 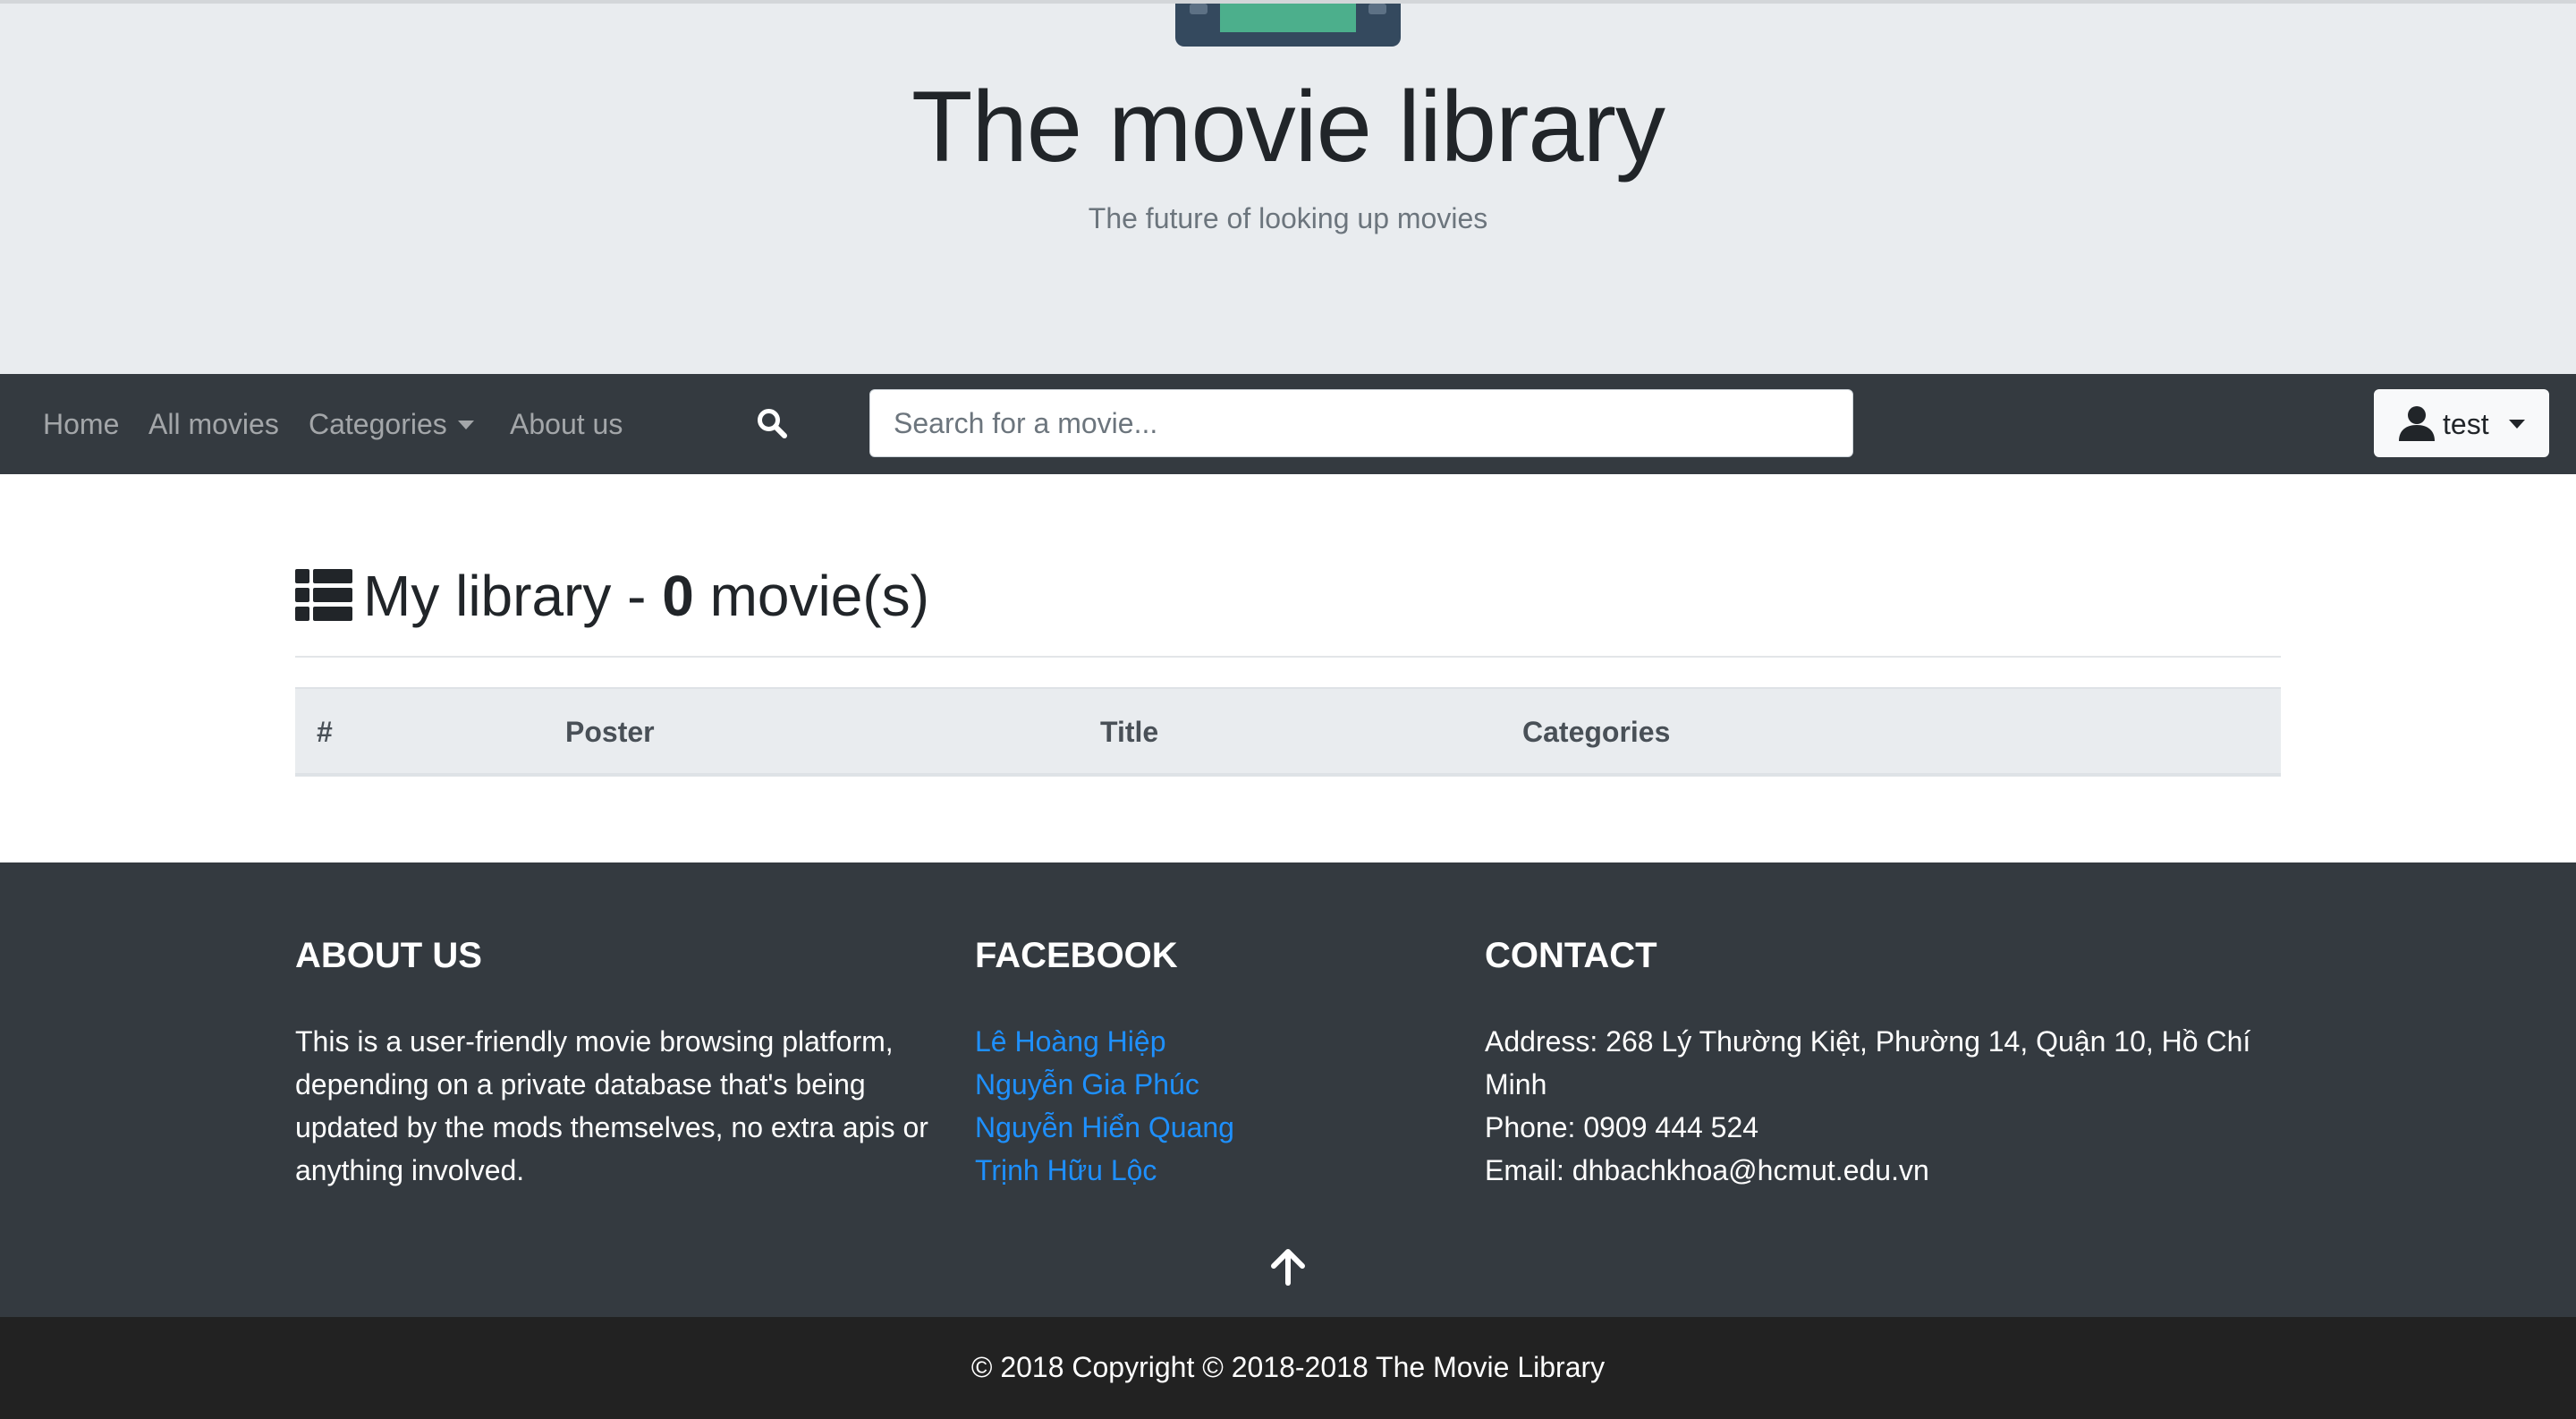 I want to click on column-header-poster: Poster, so click(x=610, y=732).